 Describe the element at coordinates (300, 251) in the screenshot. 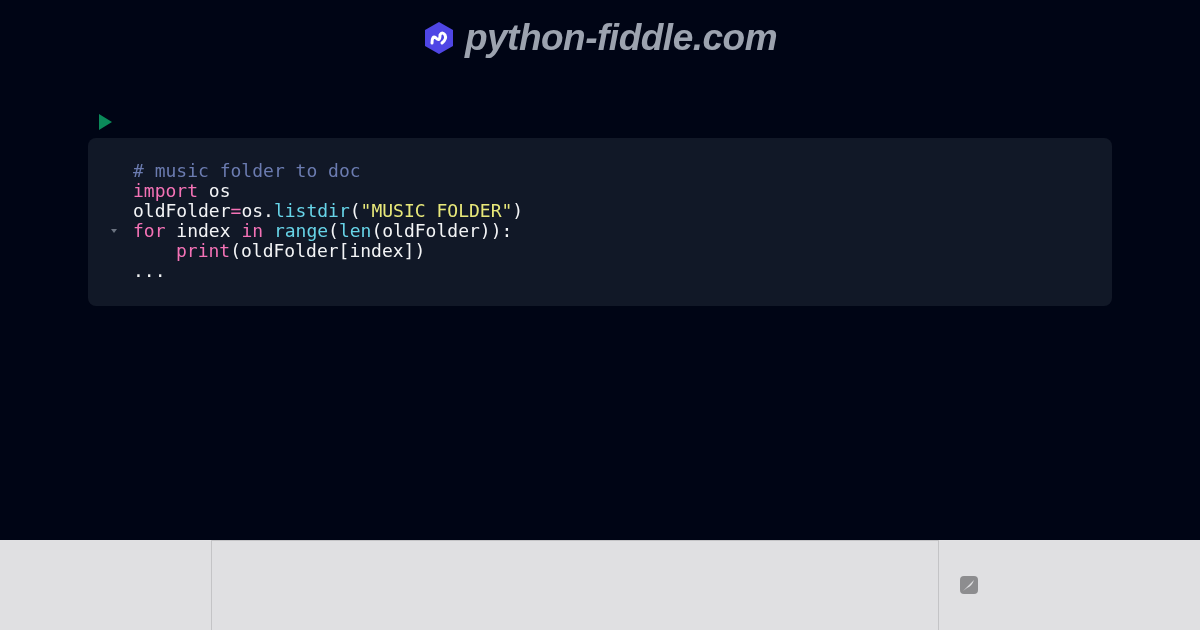

I see `code-line: print(oldFolder[index])` at that location.